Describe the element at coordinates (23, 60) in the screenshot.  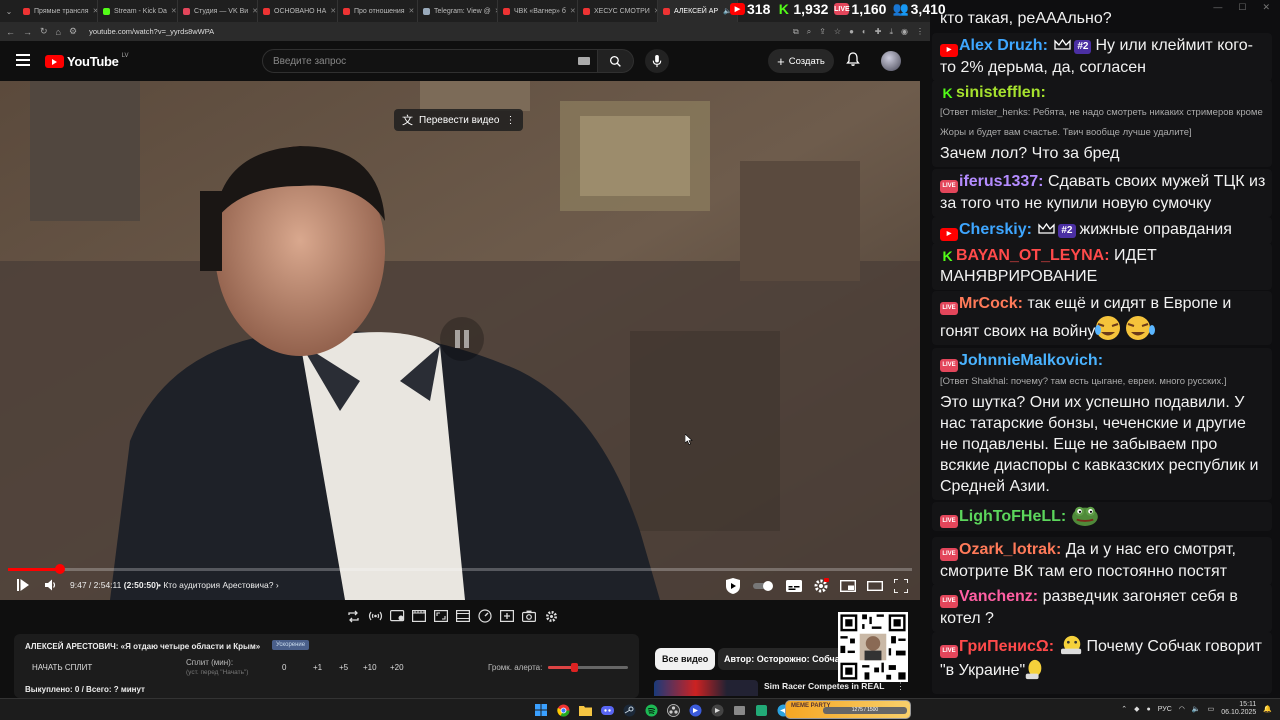
I see `hamburger-menu-icon` at that location.